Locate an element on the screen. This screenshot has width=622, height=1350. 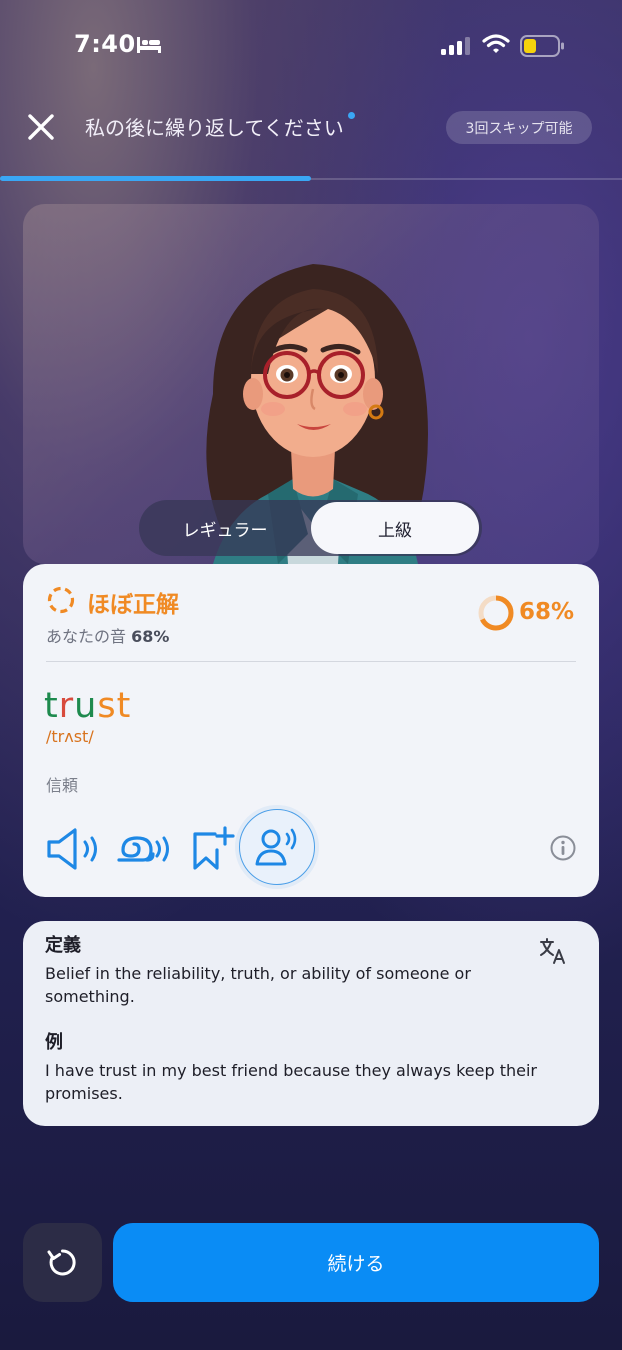
voice-compare-icon is located at coordinates (276, 847).